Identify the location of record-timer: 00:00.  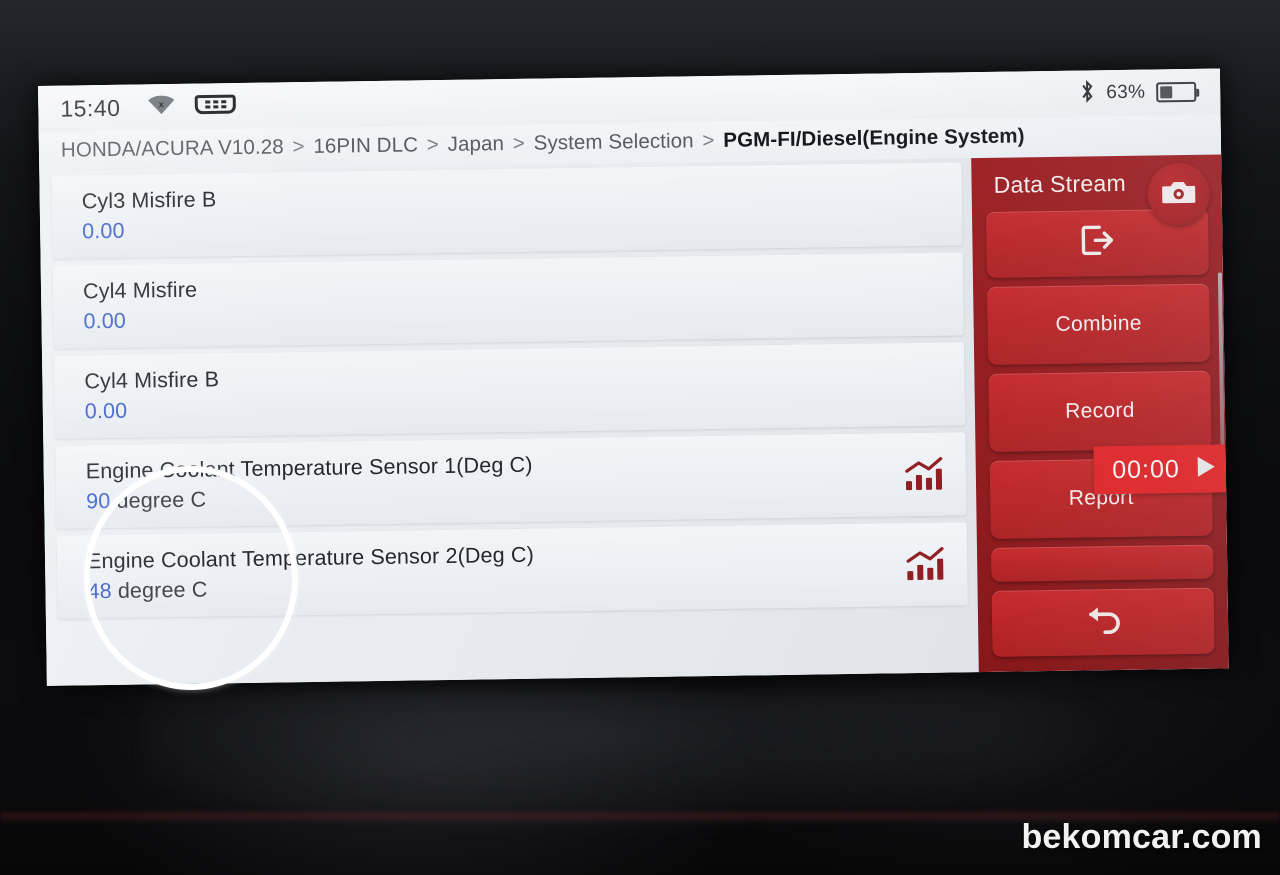
(1161, 469).